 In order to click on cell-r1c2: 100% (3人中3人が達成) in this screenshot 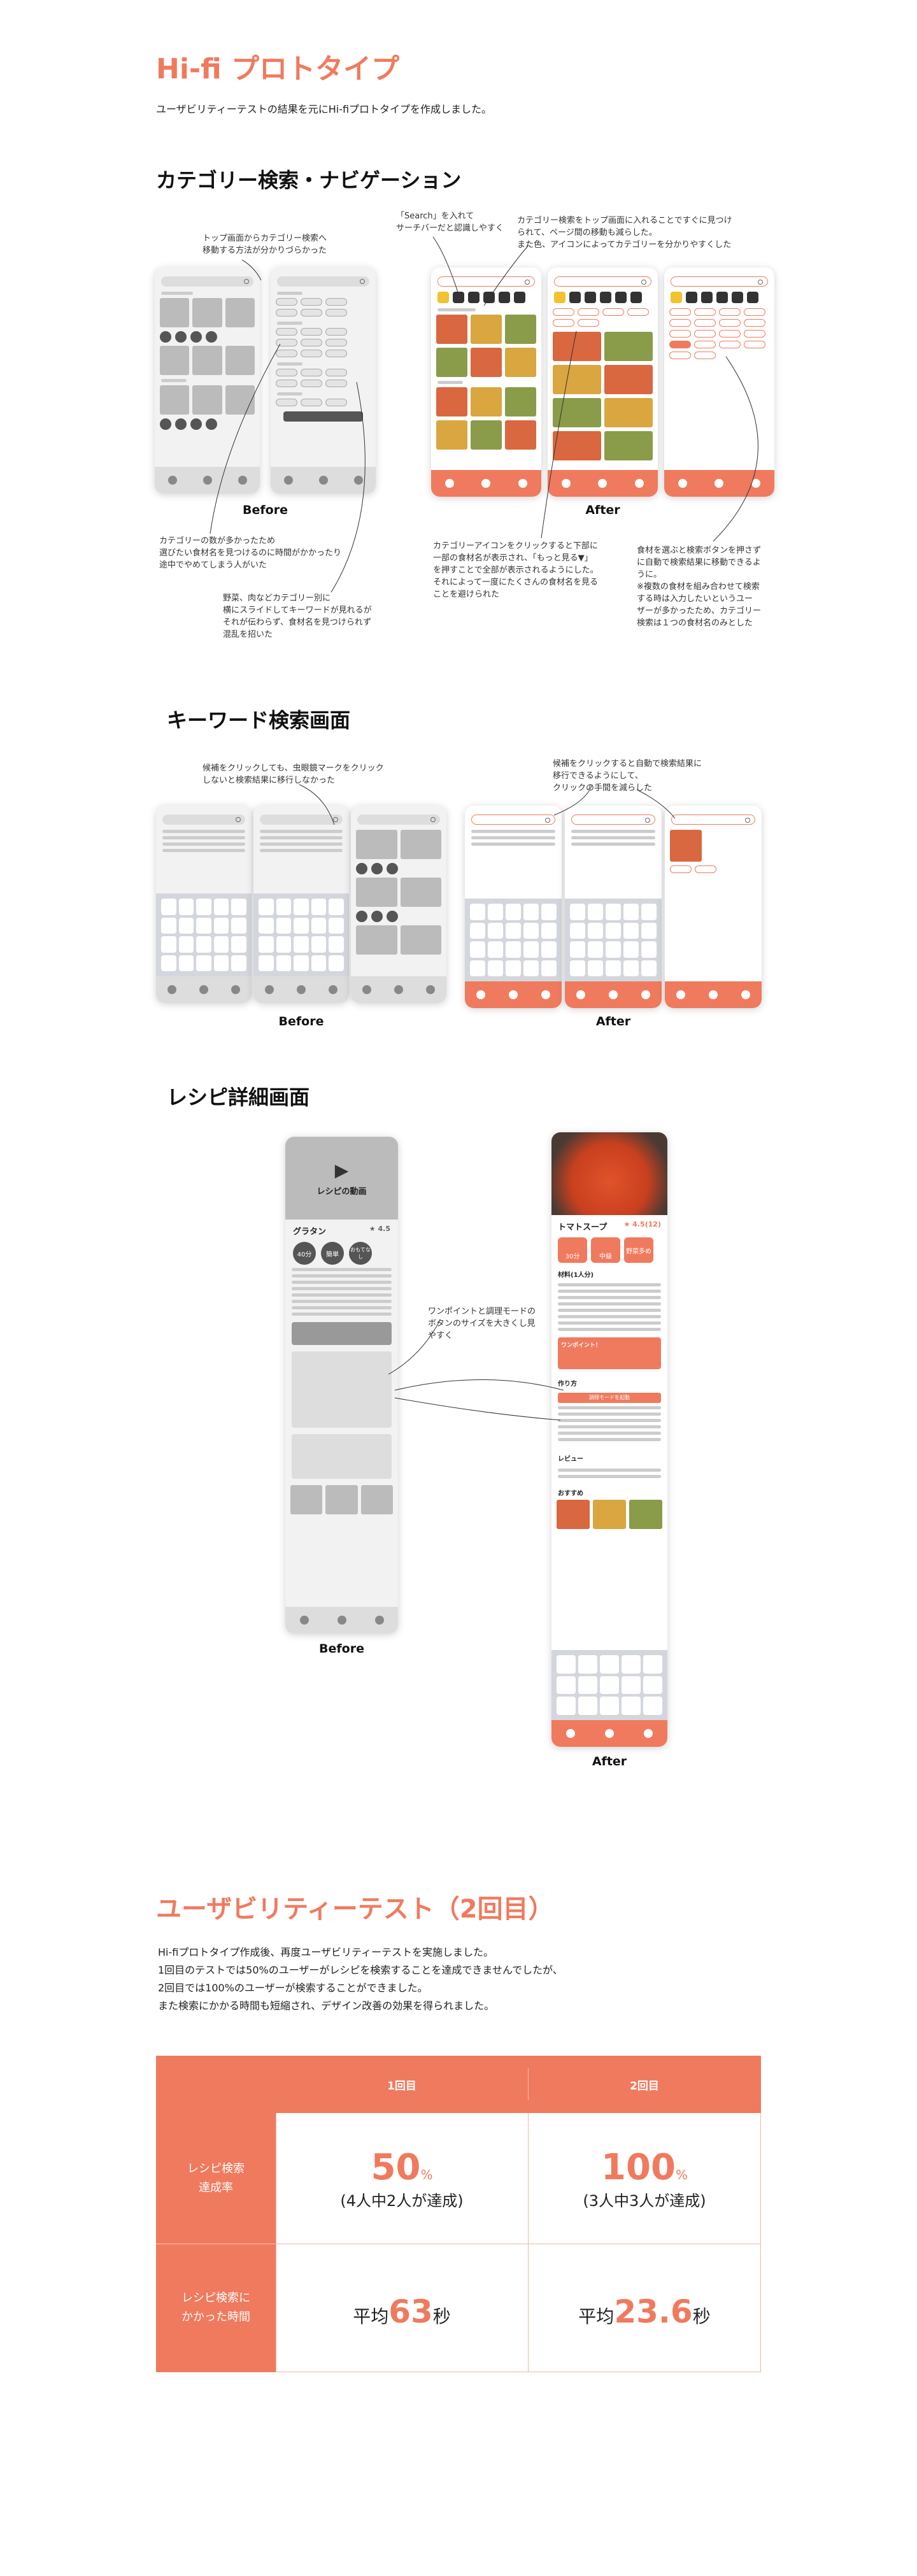, I will do `click(644, 2178)`.